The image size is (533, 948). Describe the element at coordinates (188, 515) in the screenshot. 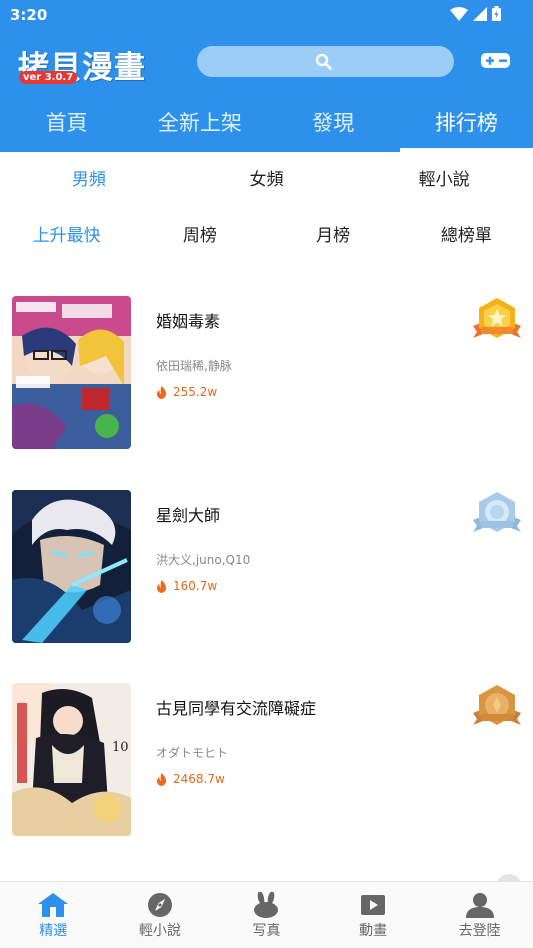

I see `comic-title: 星劍大師` at that location.